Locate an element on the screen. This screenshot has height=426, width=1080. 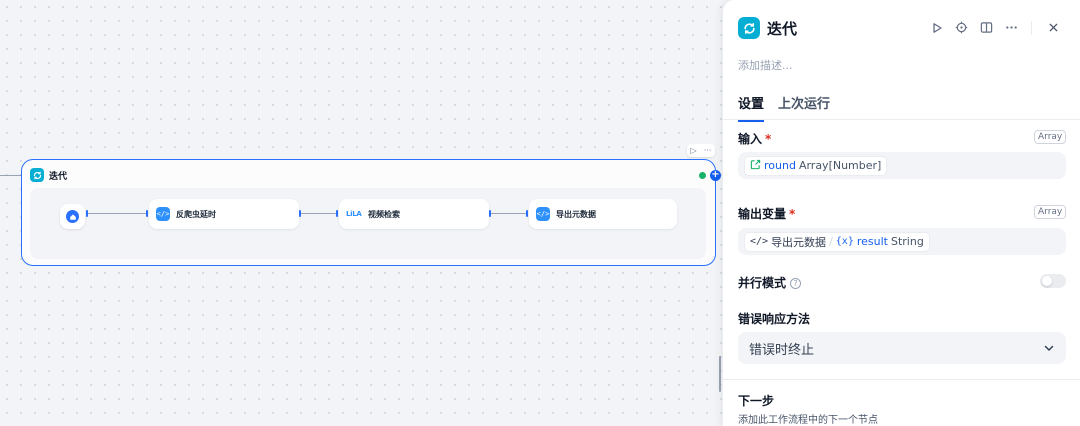
node-more-icon: ··· is located at coordinates (708, 150).